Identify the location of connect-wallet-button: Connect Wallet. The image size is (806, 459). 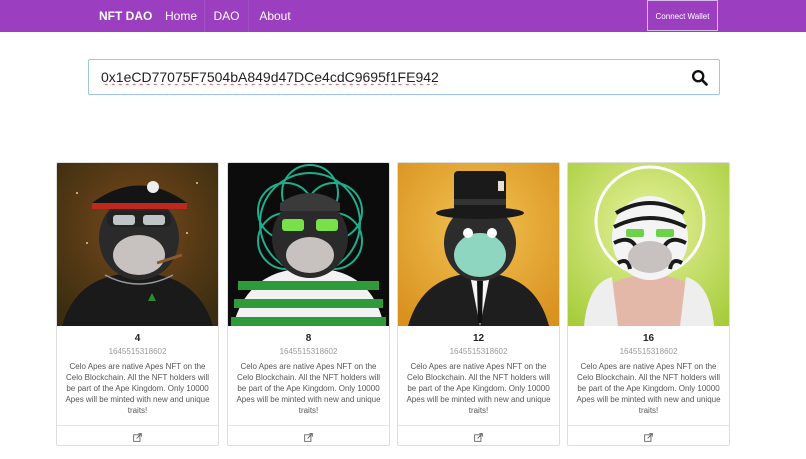
(682, 15).